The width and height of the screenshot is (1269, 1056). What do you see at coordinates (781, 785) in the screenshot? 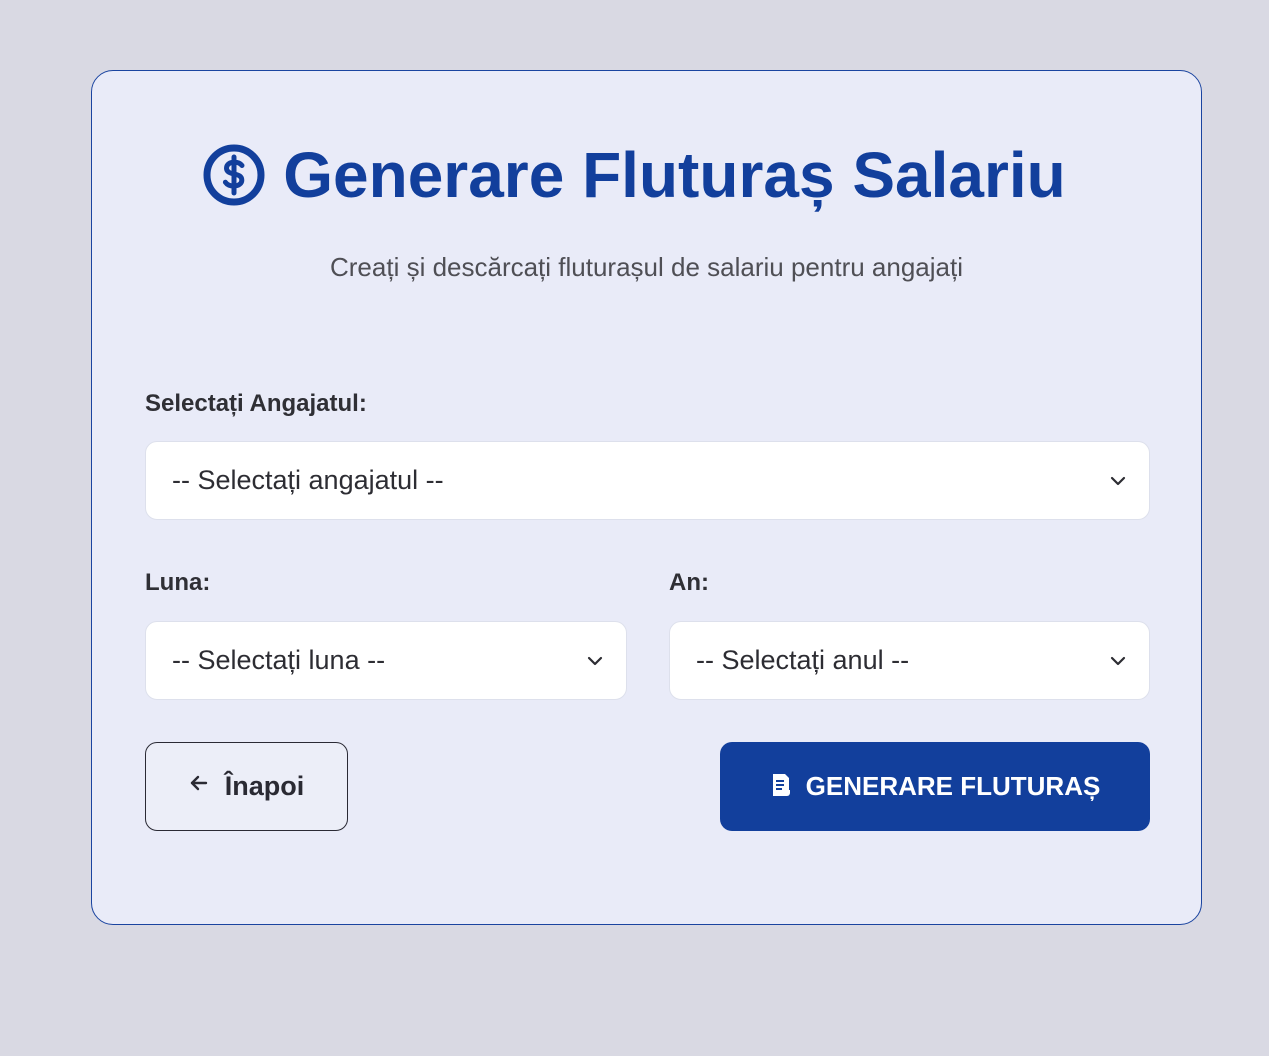
I see `document-icon` at bounding box center [781, 785].